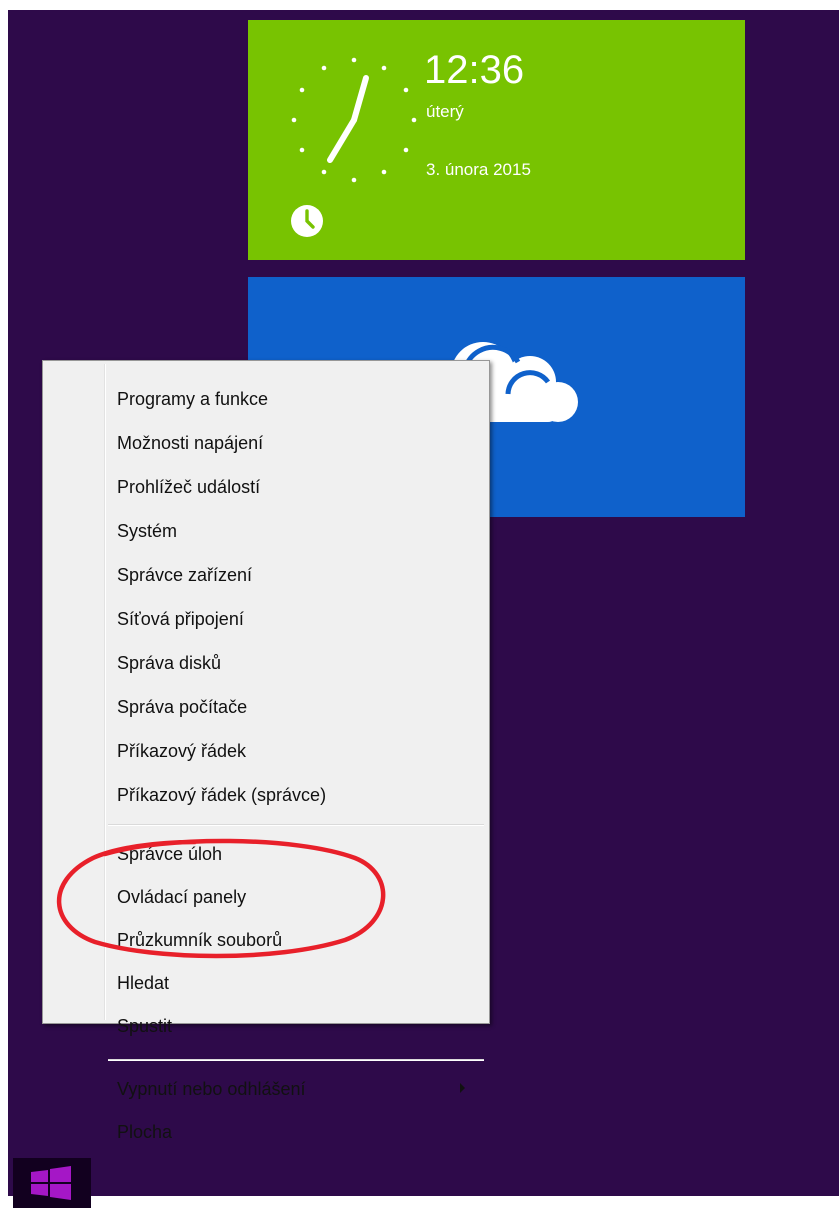 The width and height of the screenshot is (839, 1213). I want to click on menu-item-power-options: Možnosti napájení, so click(265, 443).